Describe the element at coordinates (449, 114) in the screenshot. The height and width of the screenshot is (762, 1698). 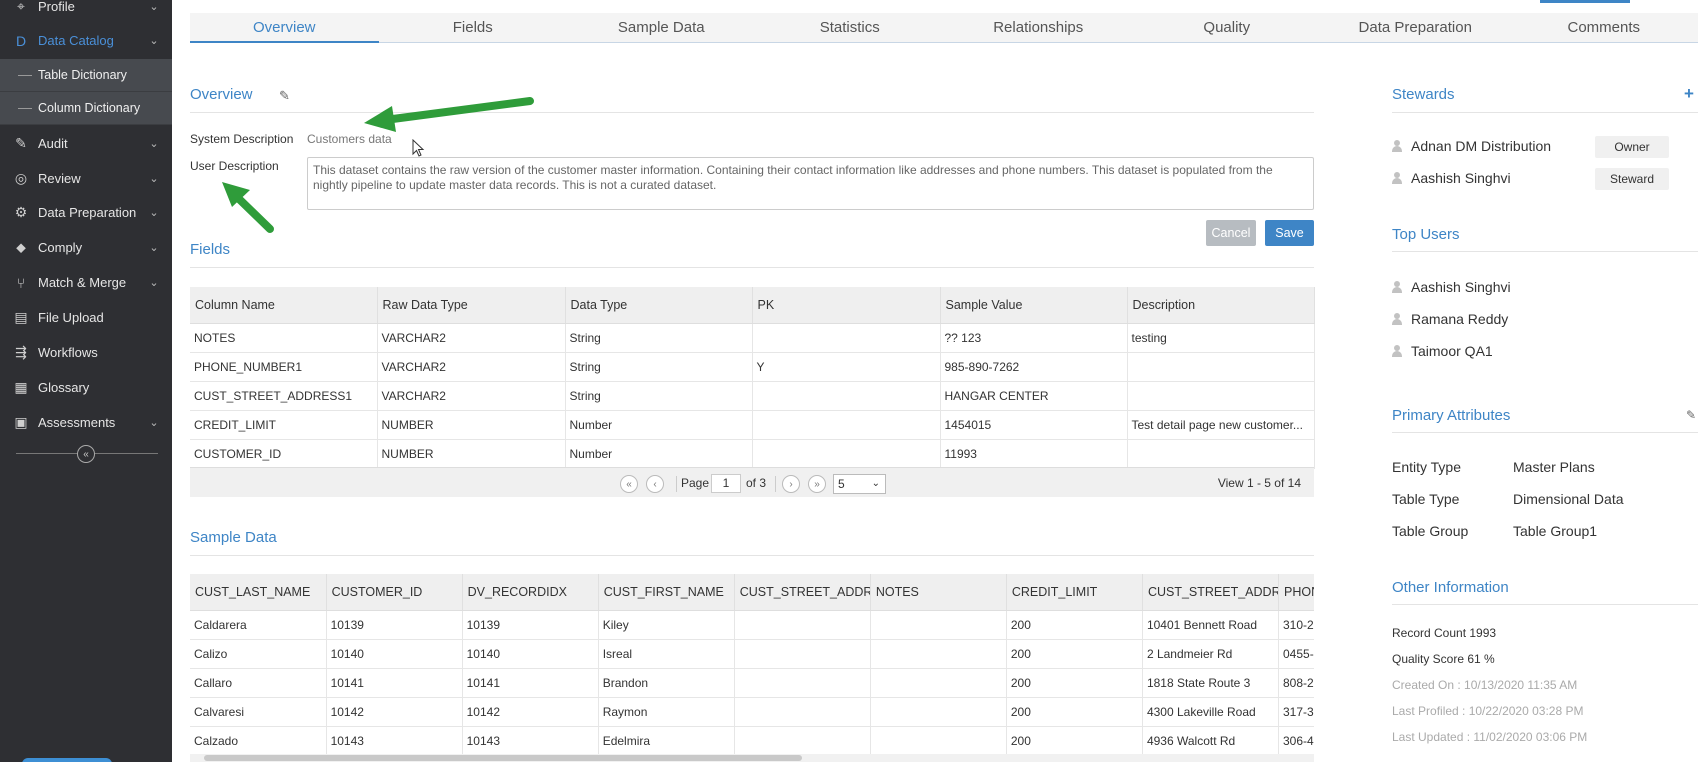
I see `annotation-arrow-system` at that location.